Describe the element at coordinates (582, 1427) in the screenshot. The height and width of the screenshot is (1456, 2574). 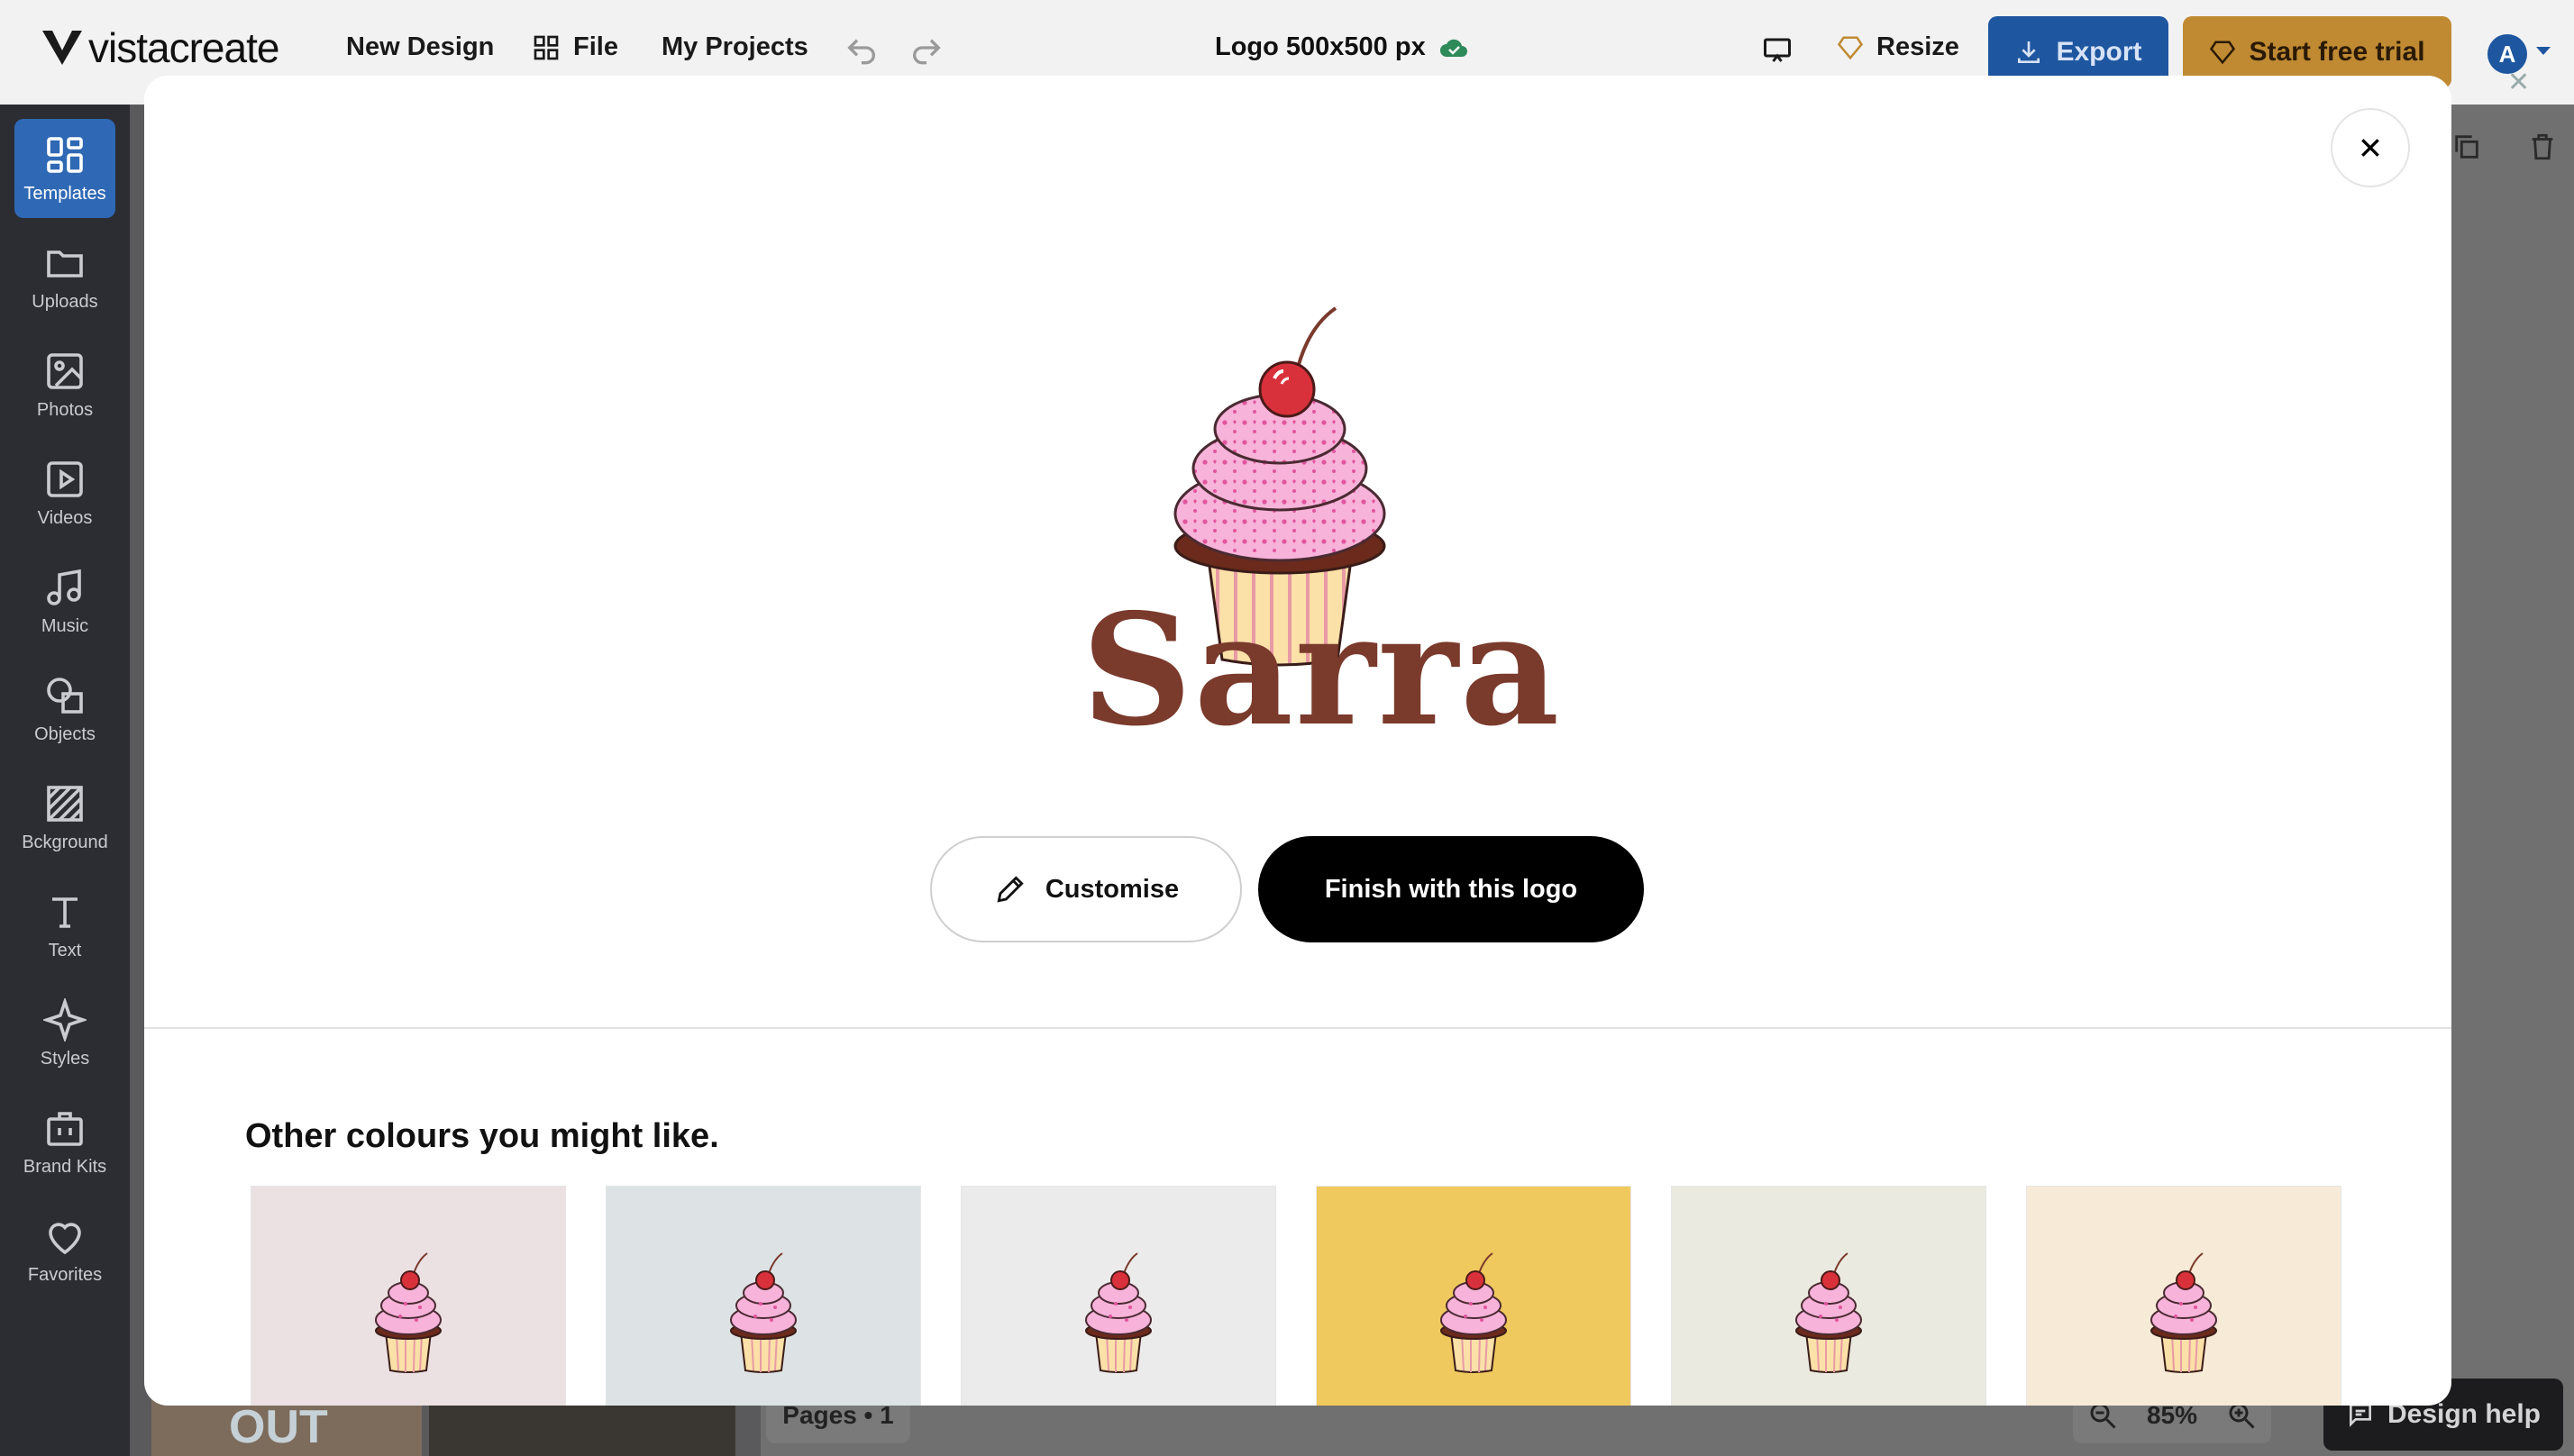
I see `template-thumbnail` at that location.